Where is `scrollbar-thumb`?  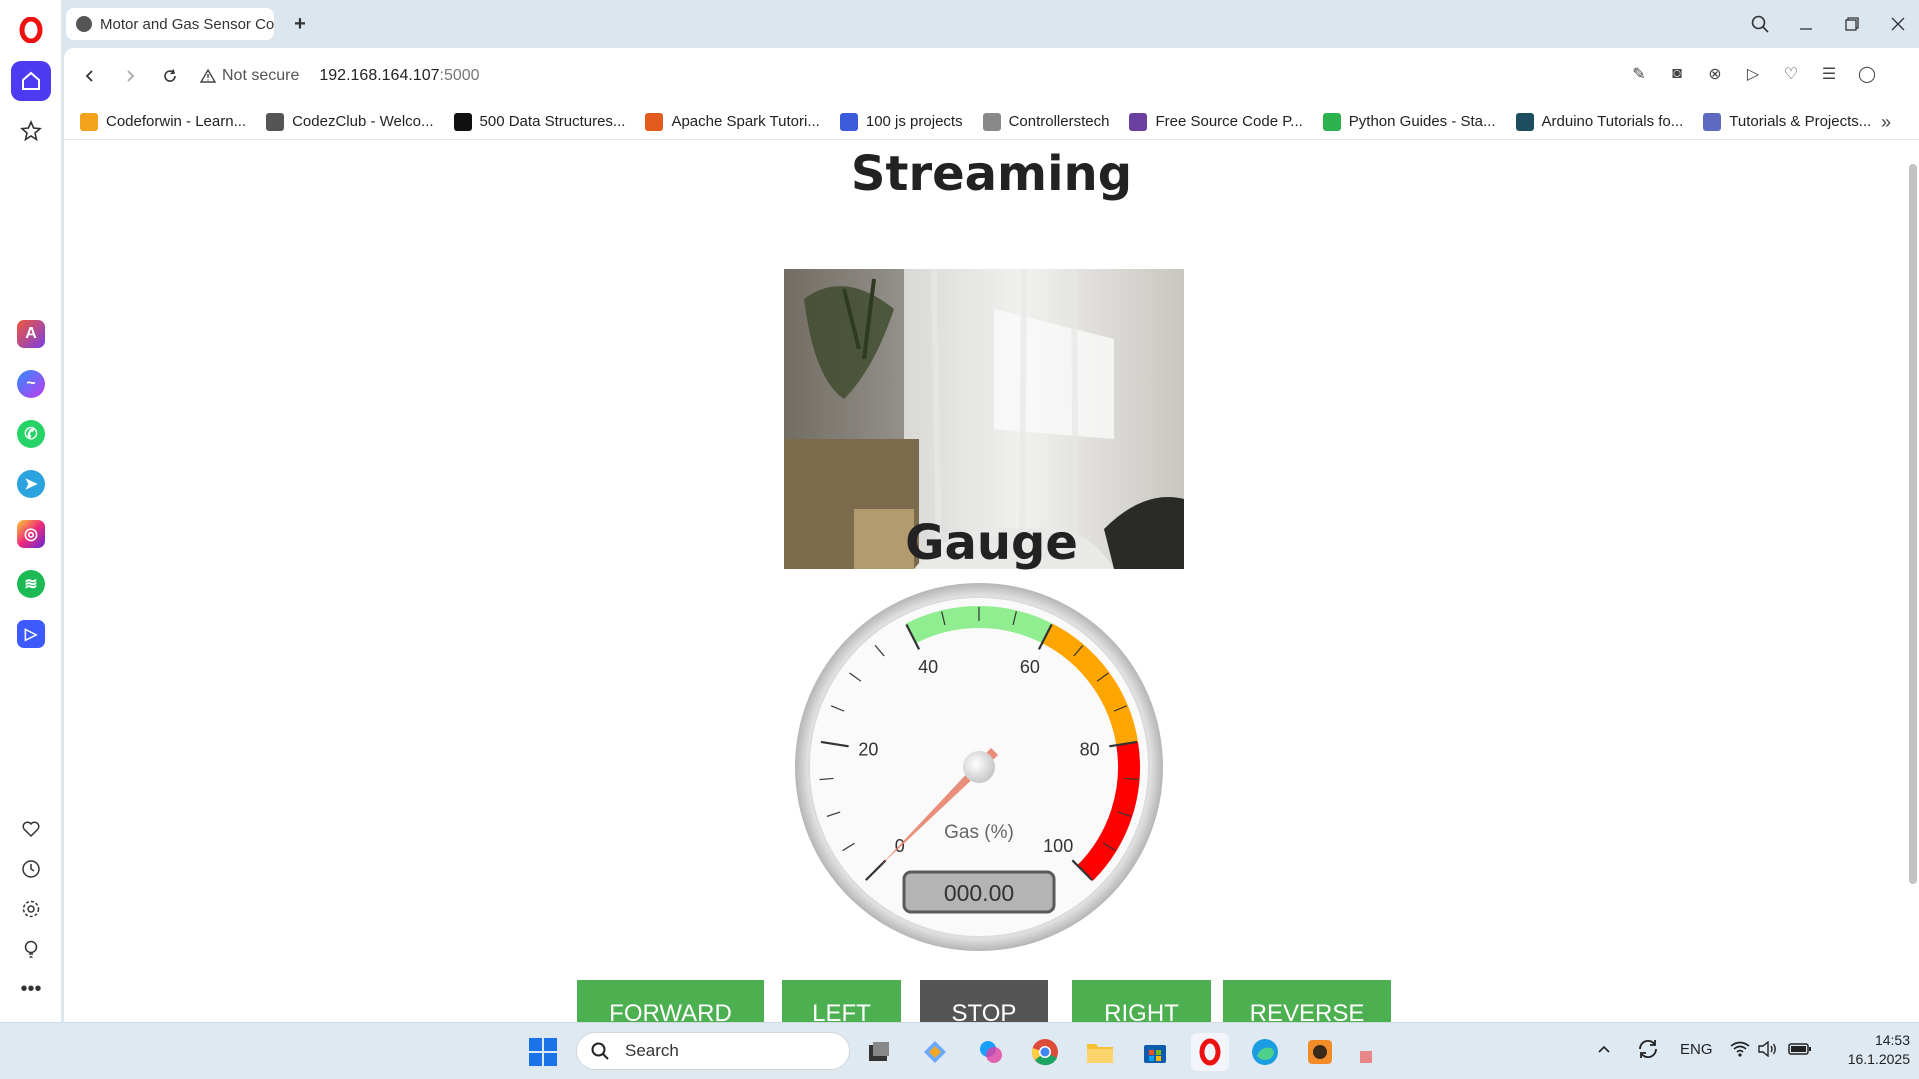
scrollbar-thumb is located at coordinates (1913, 524).